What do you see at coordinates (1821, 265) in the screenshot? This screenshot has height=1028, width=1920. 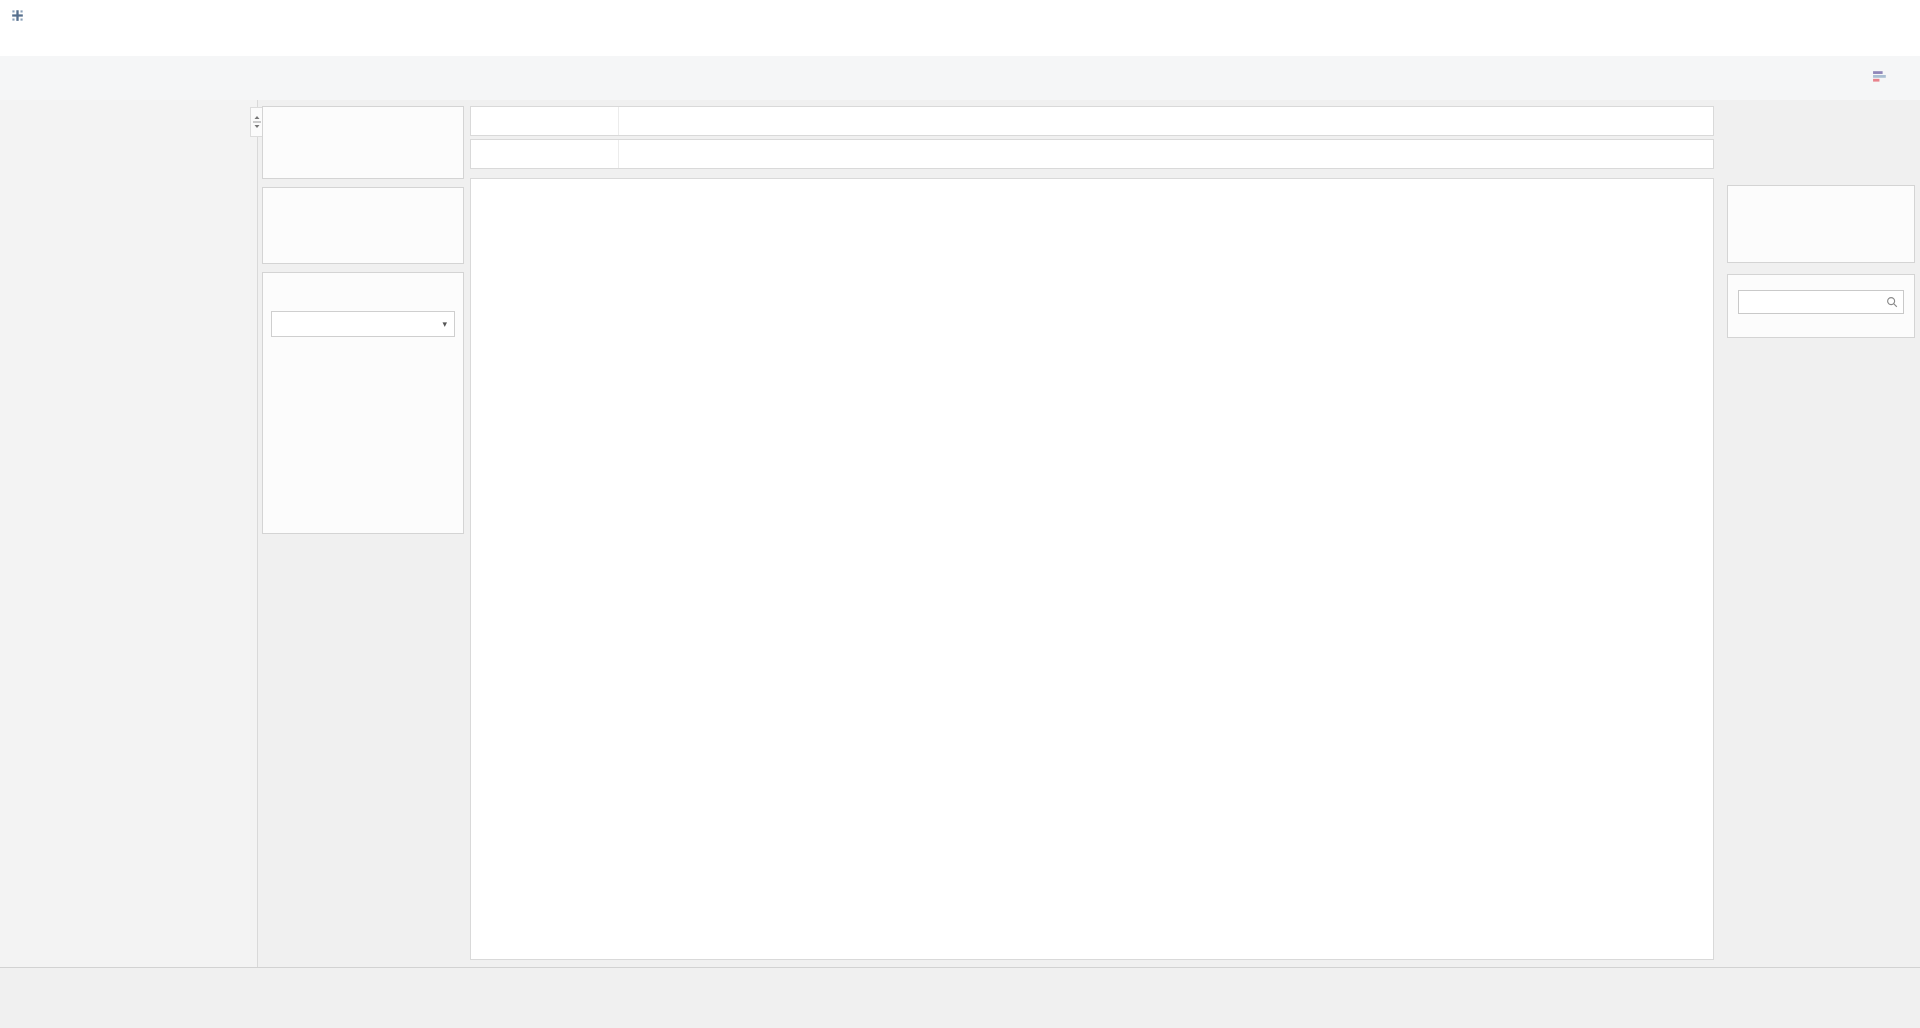 I see `right-panel` at bounding box center [1821, 265].